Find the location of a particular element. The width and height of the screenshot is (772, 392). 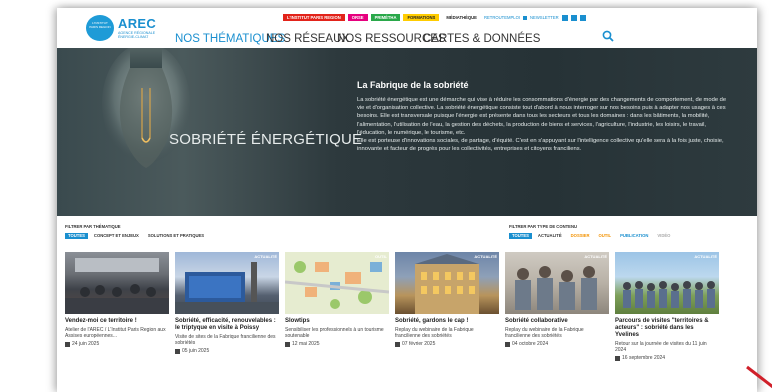

card-title: Sobriété, gardons le cap ! is located at coordinates (447, 321).